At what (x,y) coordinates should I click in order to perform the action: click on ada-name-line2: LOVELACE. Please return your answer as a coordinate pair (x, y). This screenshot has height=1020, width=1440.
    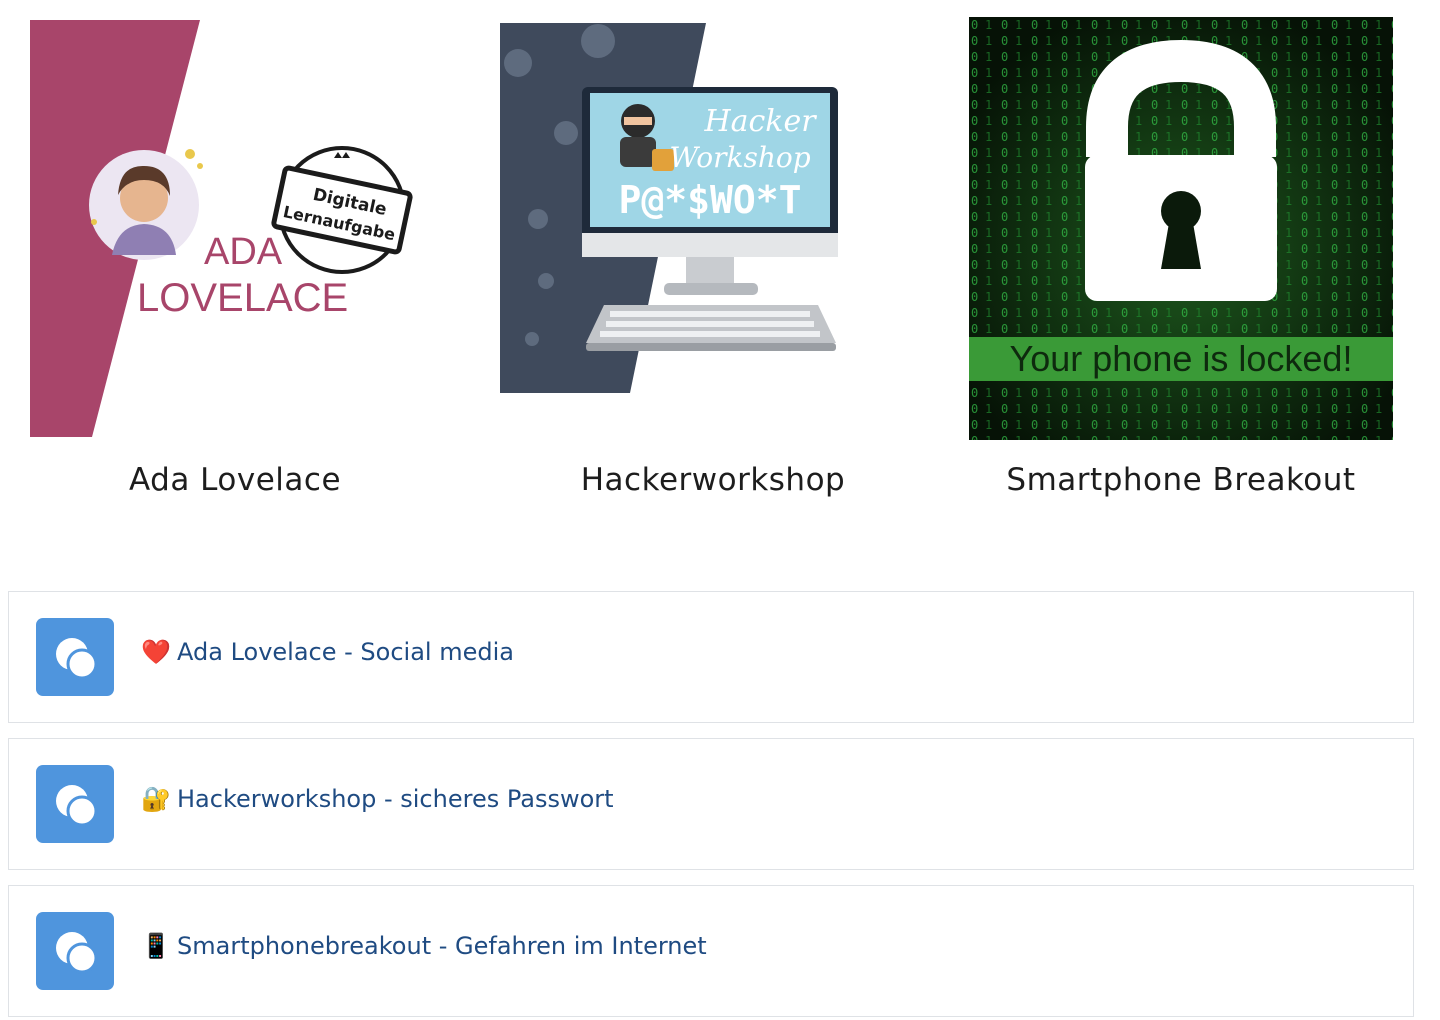
    Looking at the image, I should click on (242, 298).